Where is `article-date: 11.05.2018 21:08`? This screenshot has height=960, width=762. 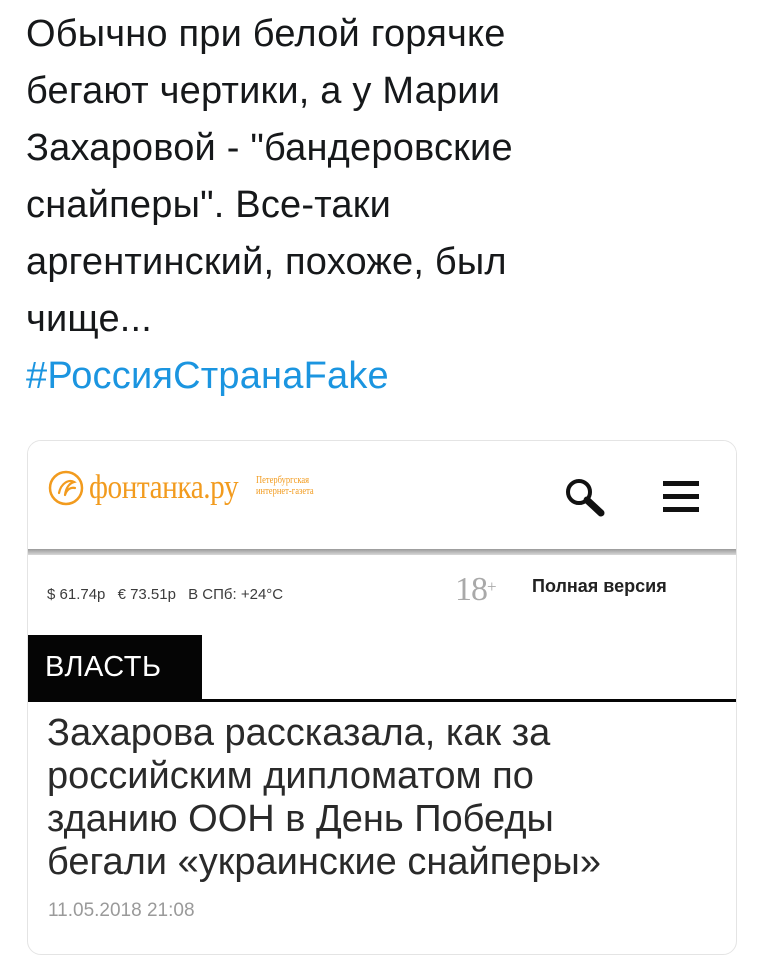 article-date: 11.05.2018 21:08 is located at coordinates (121, 910).